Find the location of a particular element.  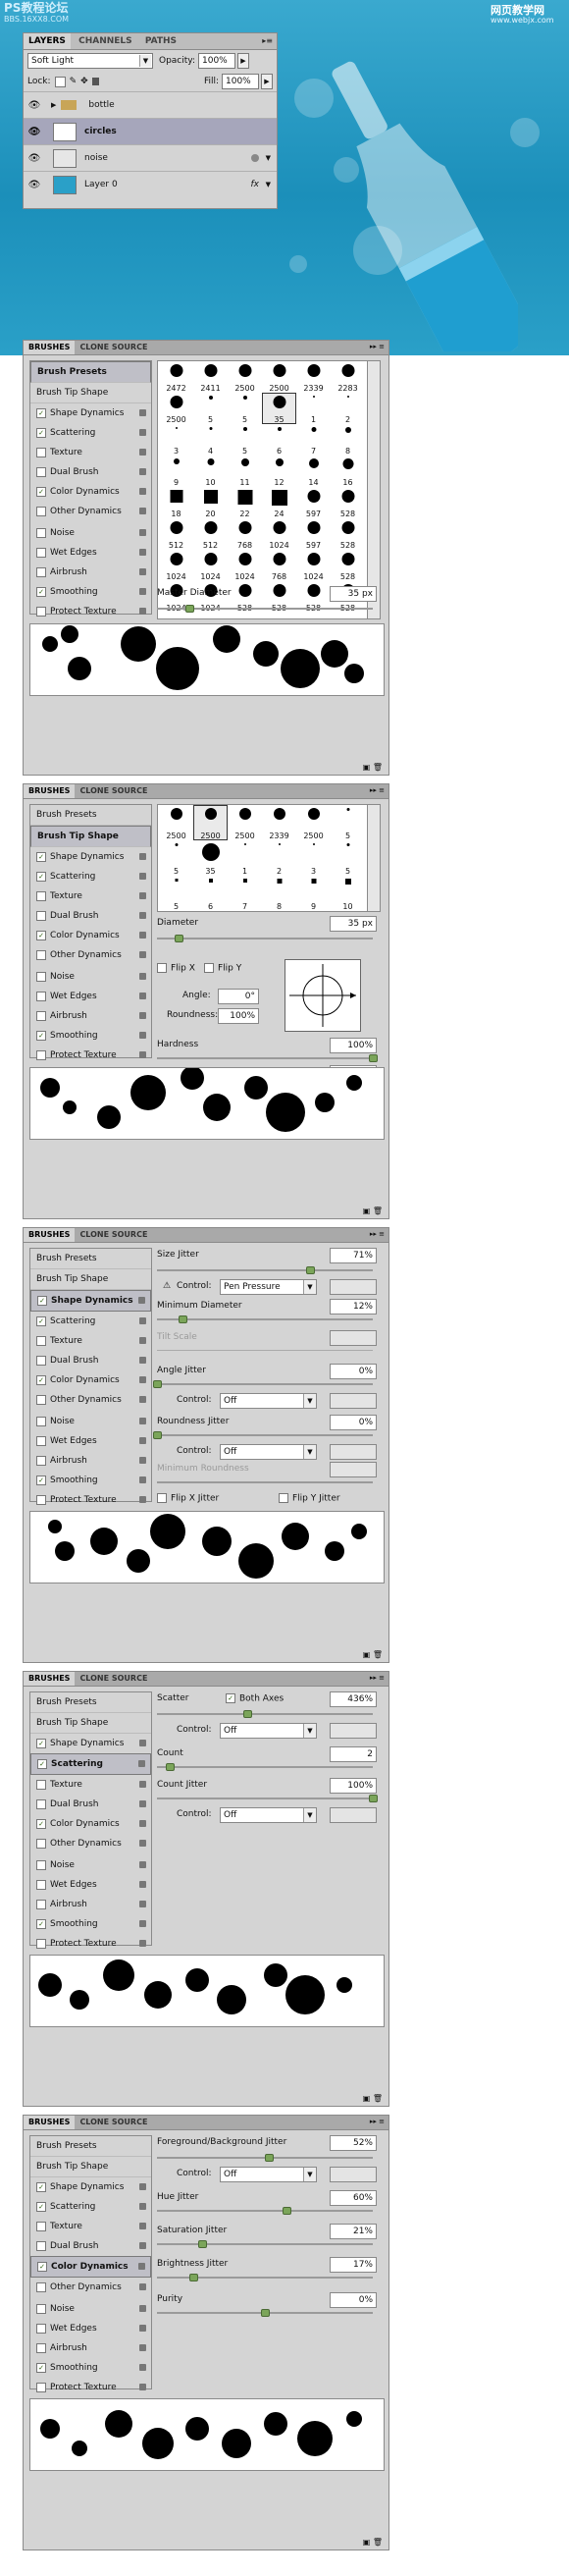

roundness-jitter-input: 0% is located at coordinates (353, 1422).